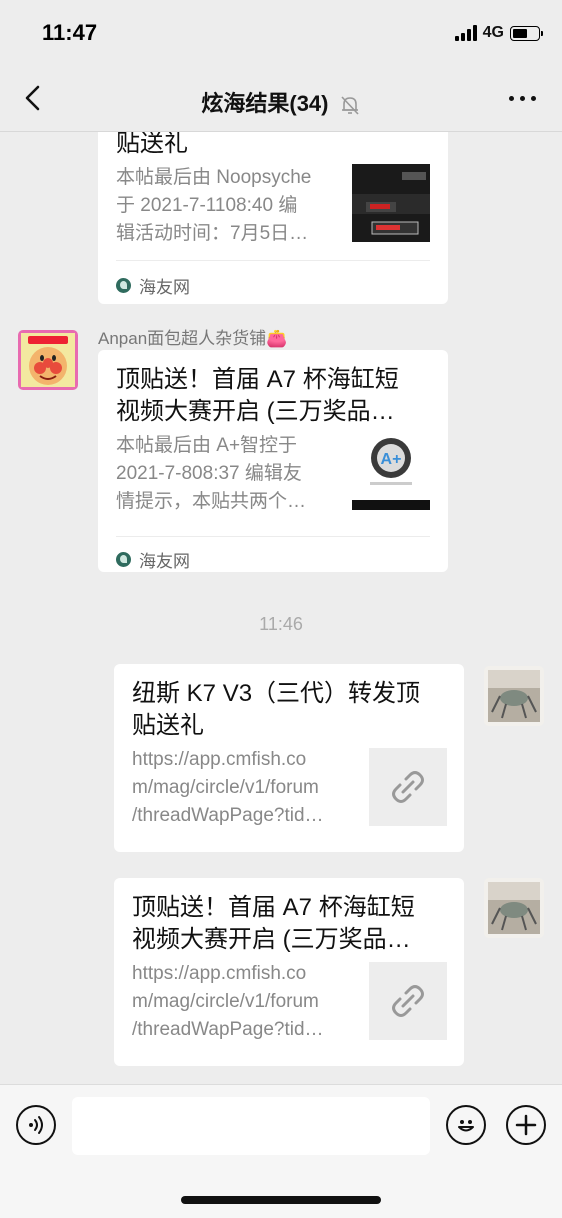  Describe the element at coordinates (70, 32) in the screenshot. I see `status-time: 11:47` at that location.